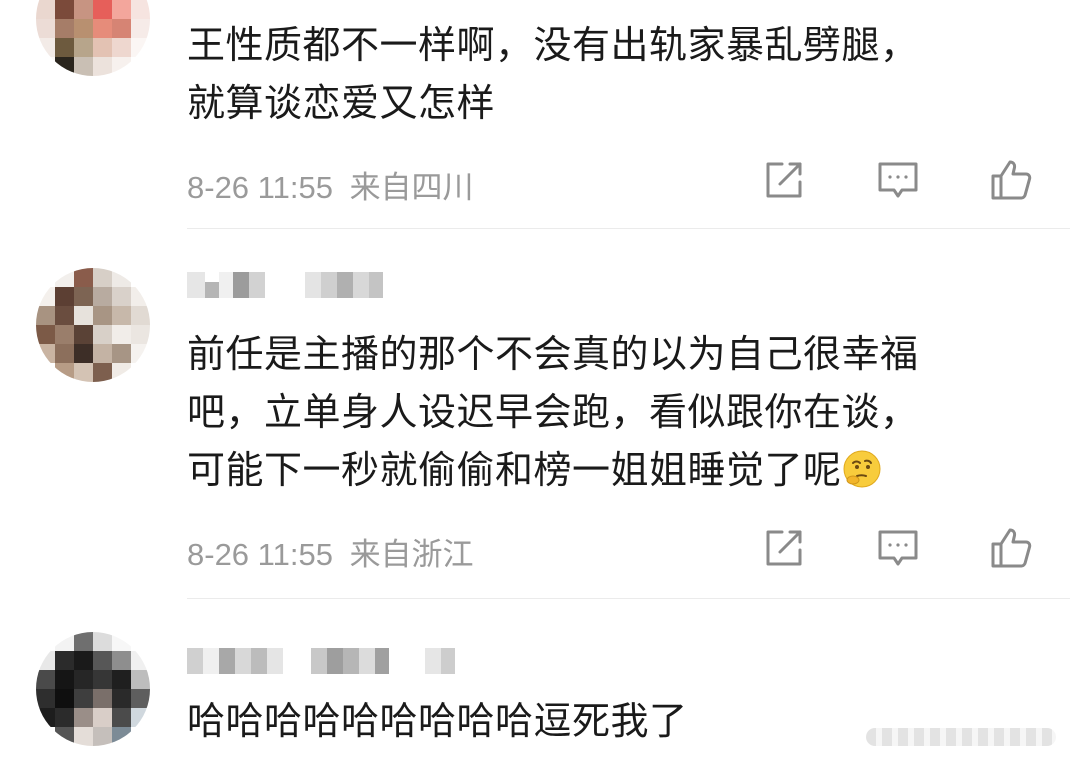 Image resolution: width=1070 pixels, height=764 pixels. Describe the element at coordinates (411, 554) in the screenshot. I see `comment-location: 来自浙江` at that location.